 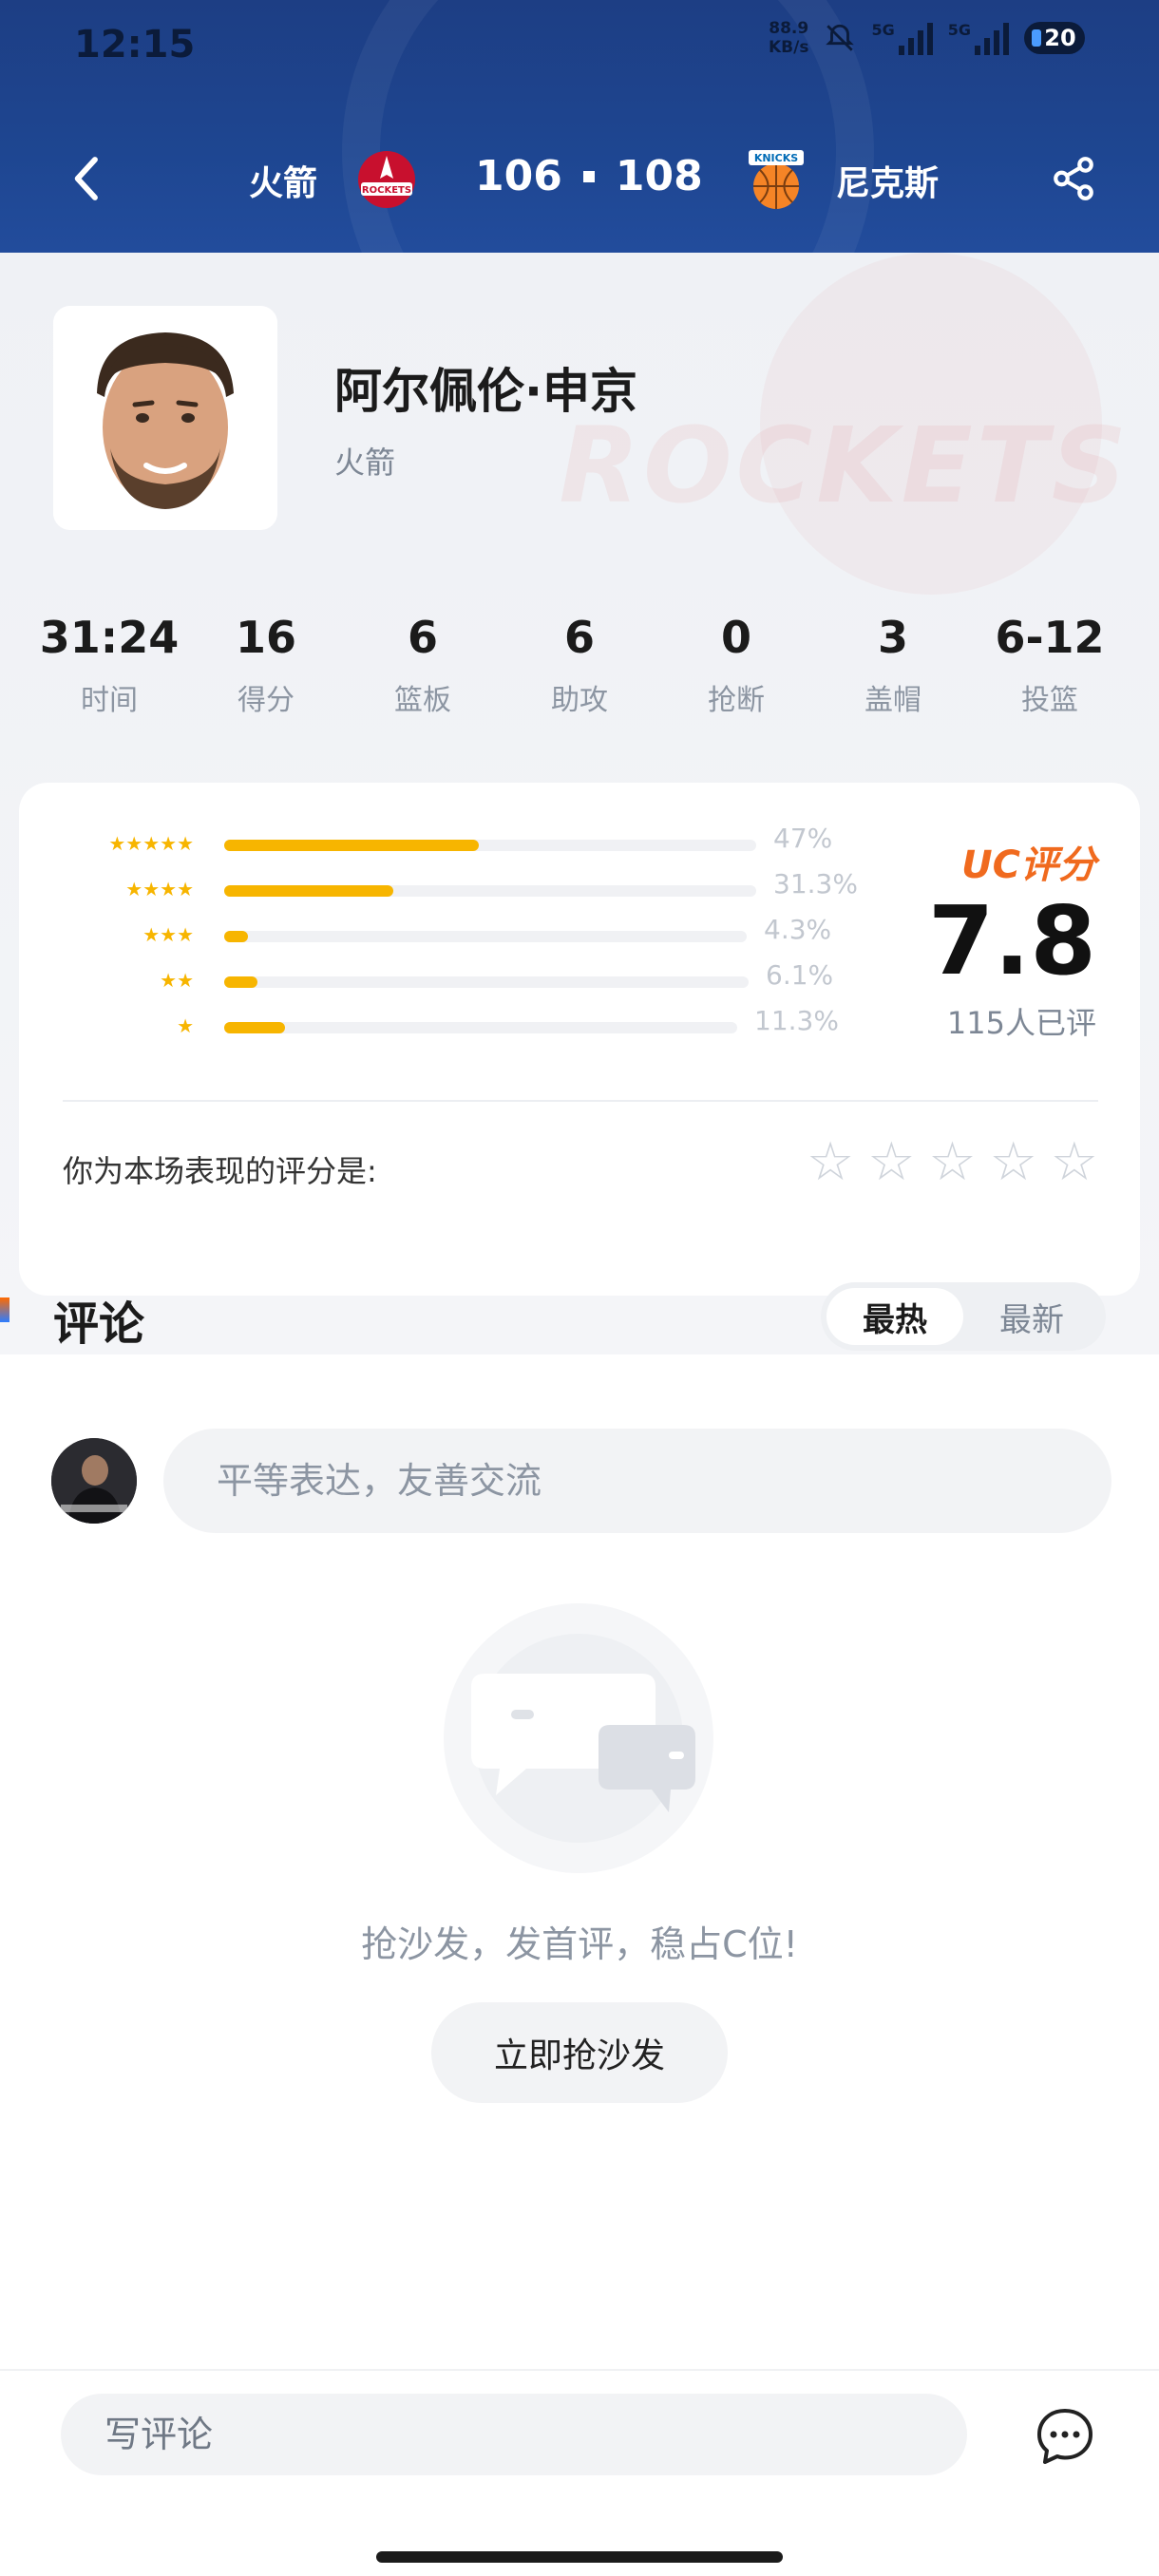 I want to click on comments-header: 评论 最热 最新, so click(x=579, y=1307).